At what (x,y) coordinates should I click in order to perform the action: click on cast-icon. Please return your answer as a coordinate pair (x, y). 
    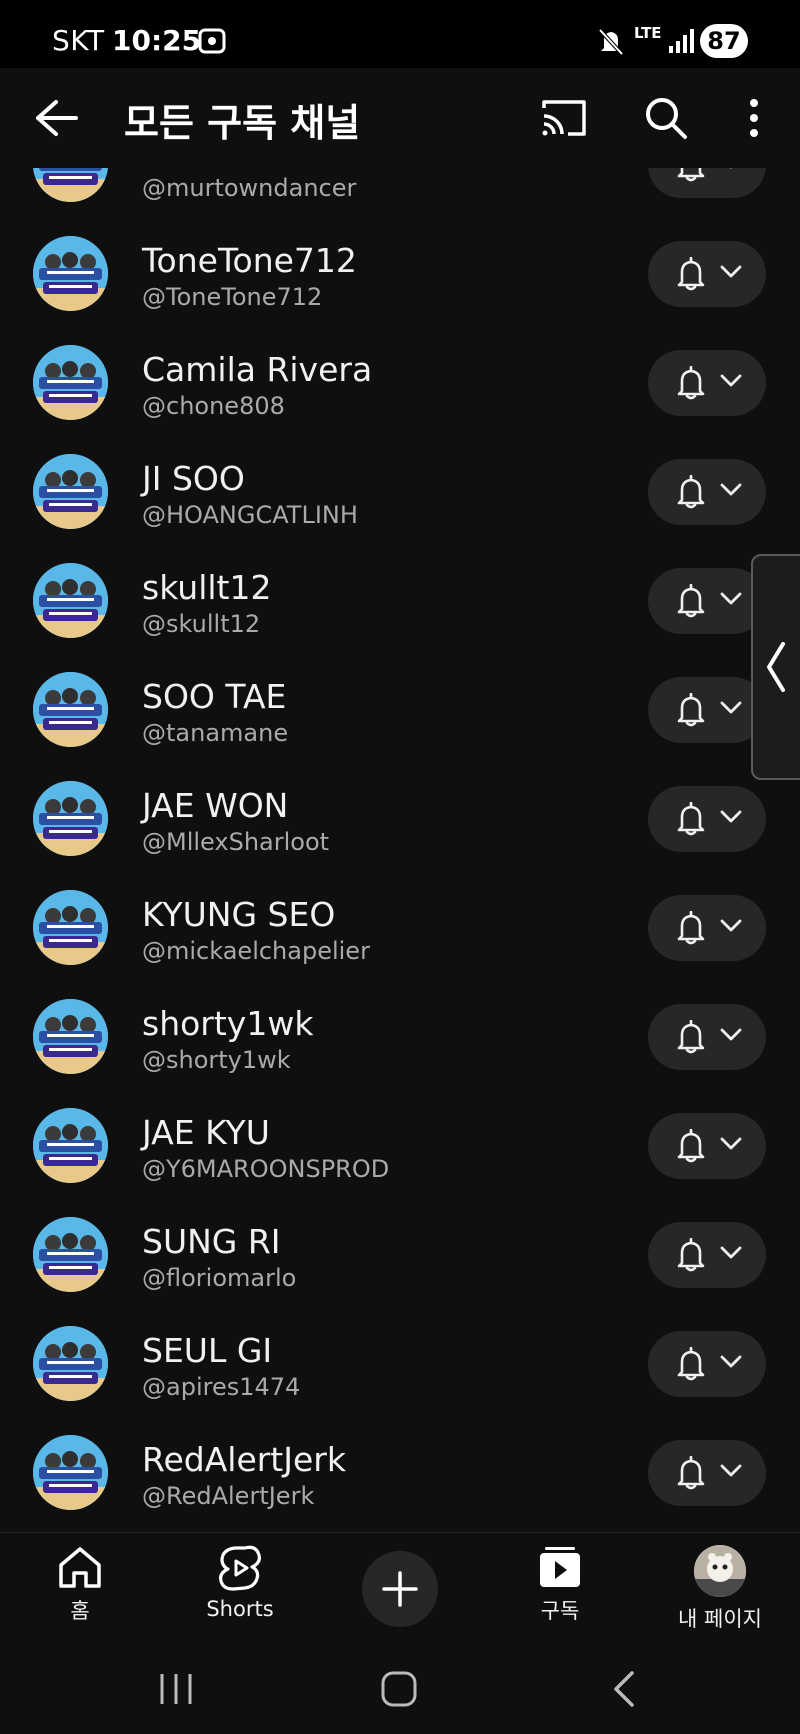
    Looking at the image, I should click on (564, 118).